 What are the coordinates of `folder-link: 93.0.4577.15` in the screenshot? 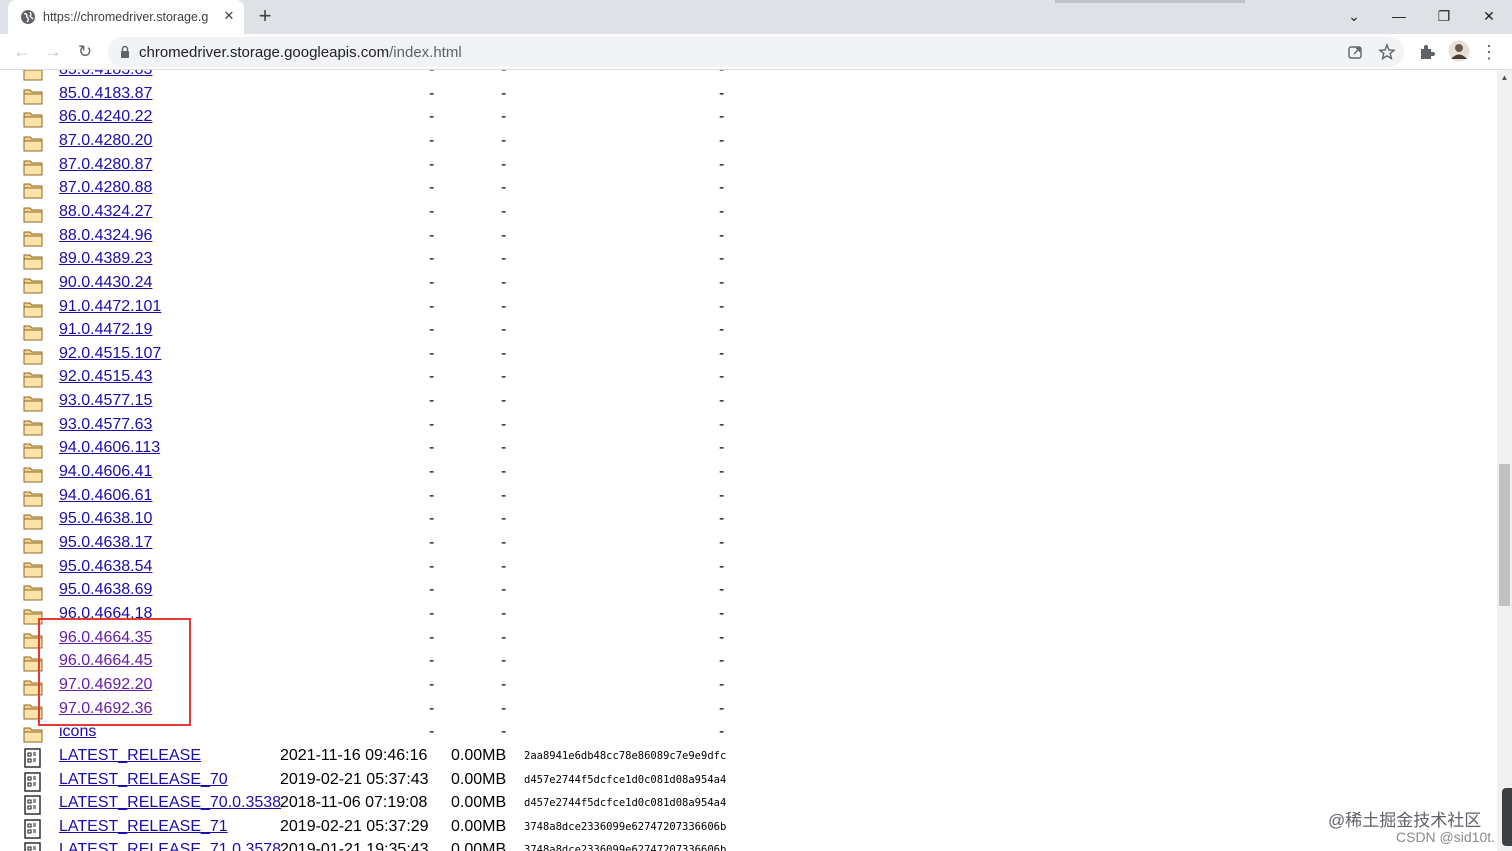 It's located at (105, 401).